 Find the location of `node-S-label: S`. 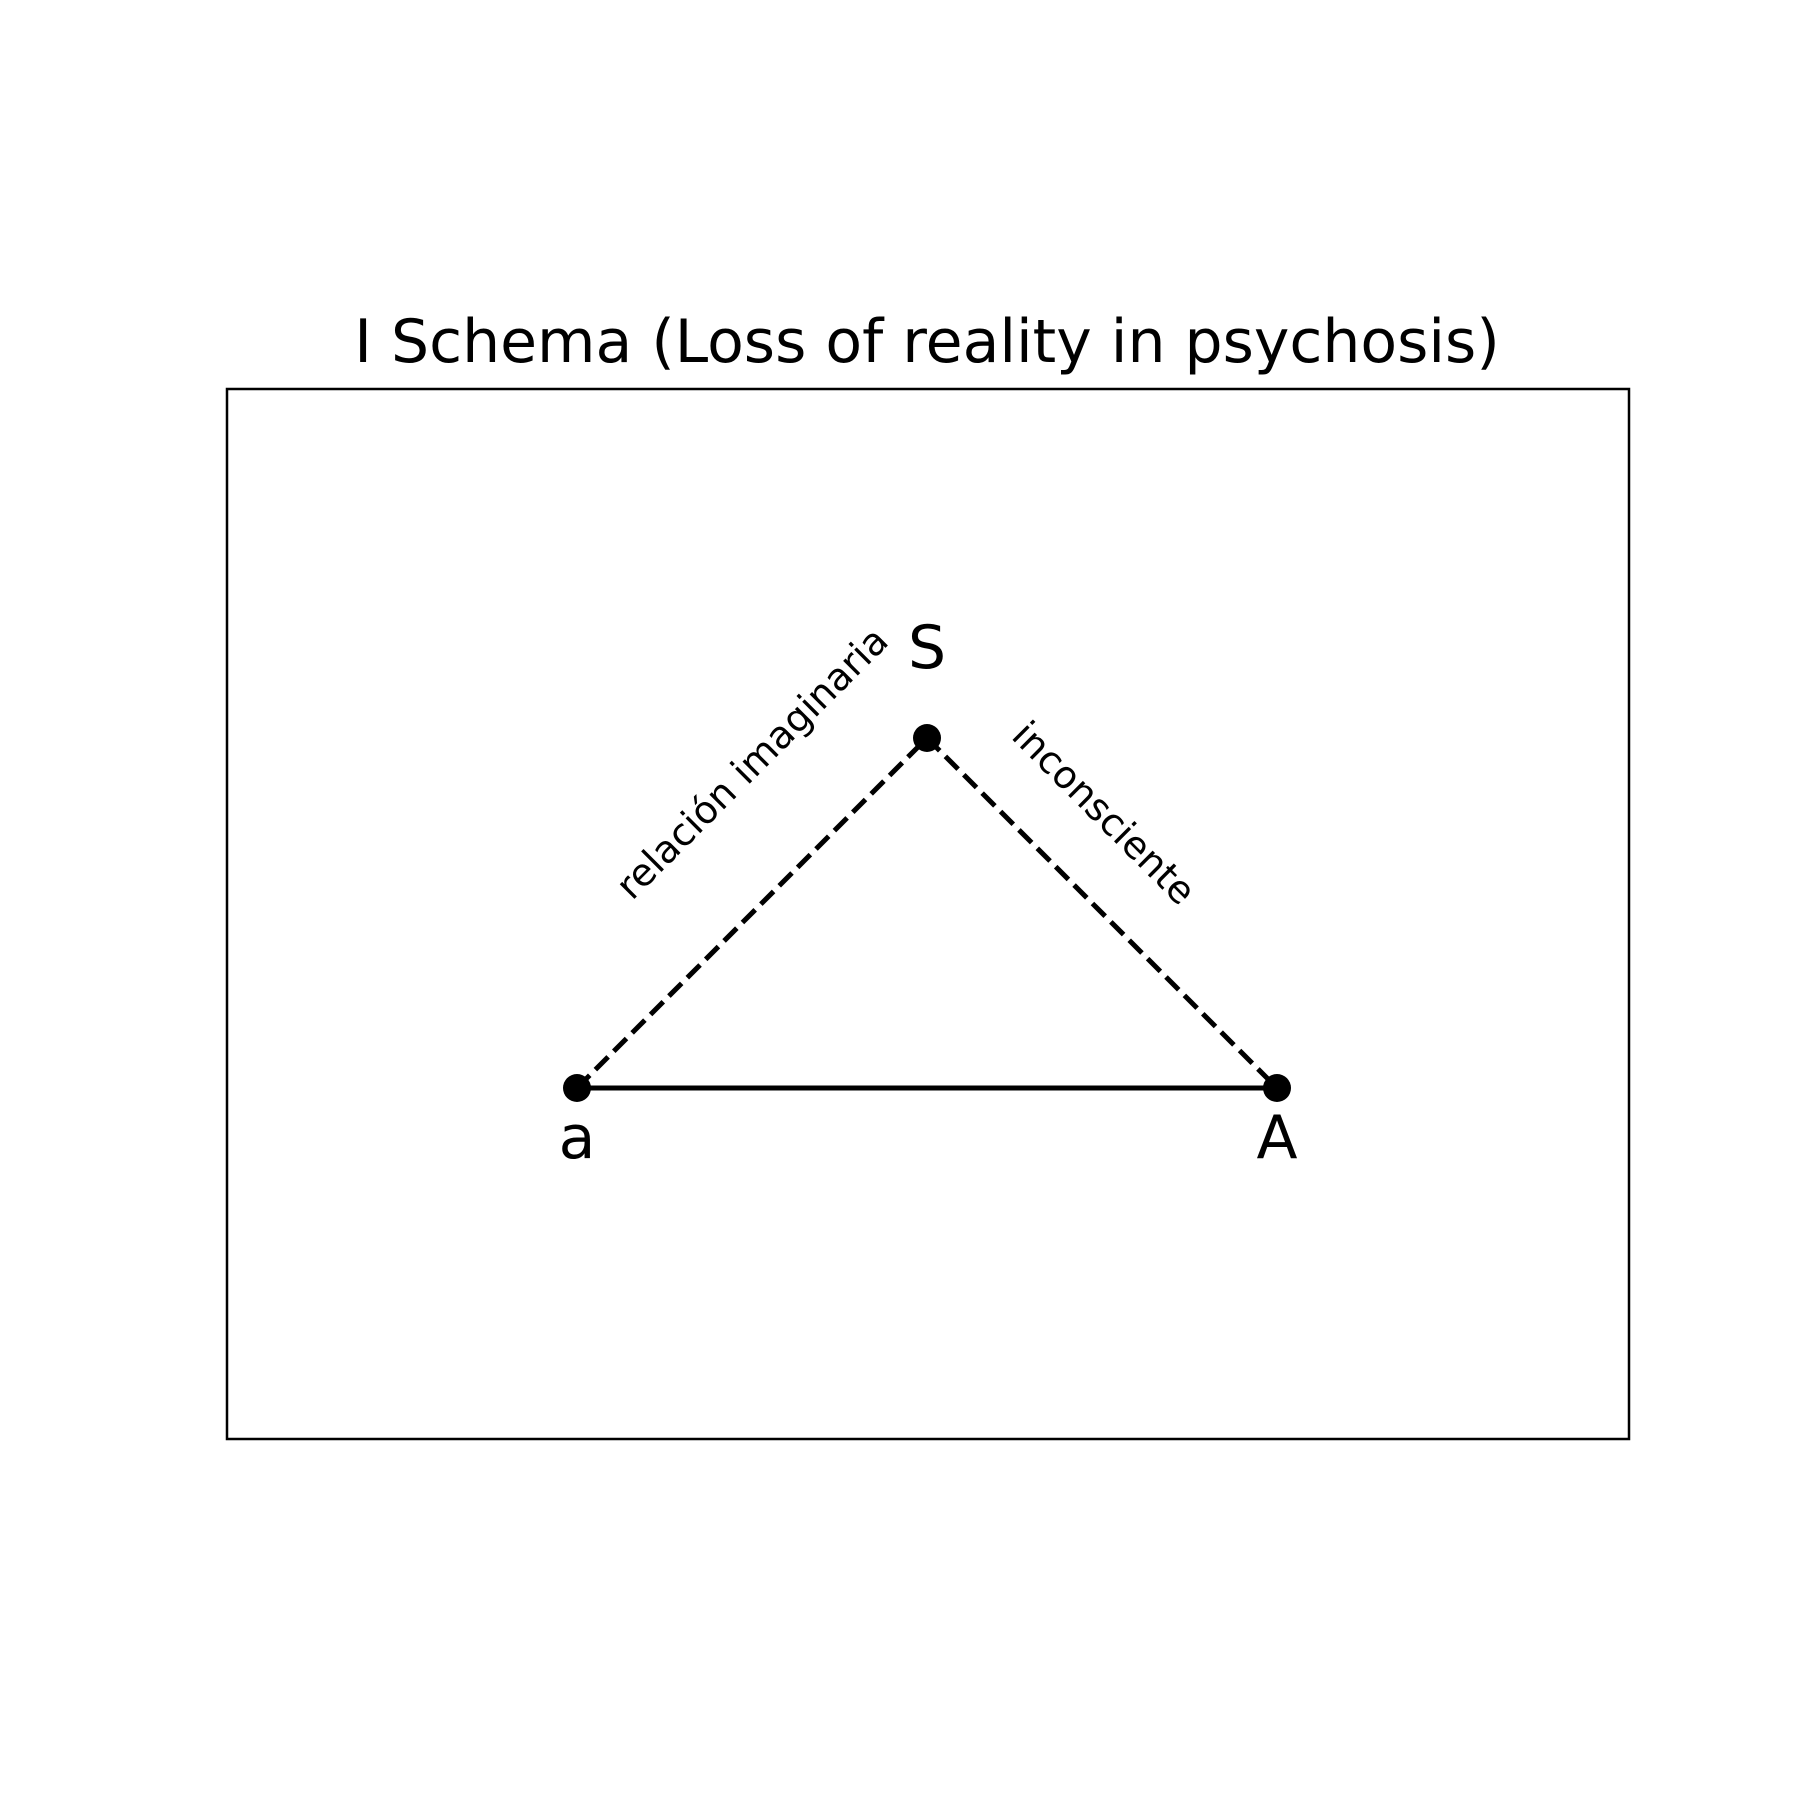

node-S-label: S is located at coordinates (927, 648).